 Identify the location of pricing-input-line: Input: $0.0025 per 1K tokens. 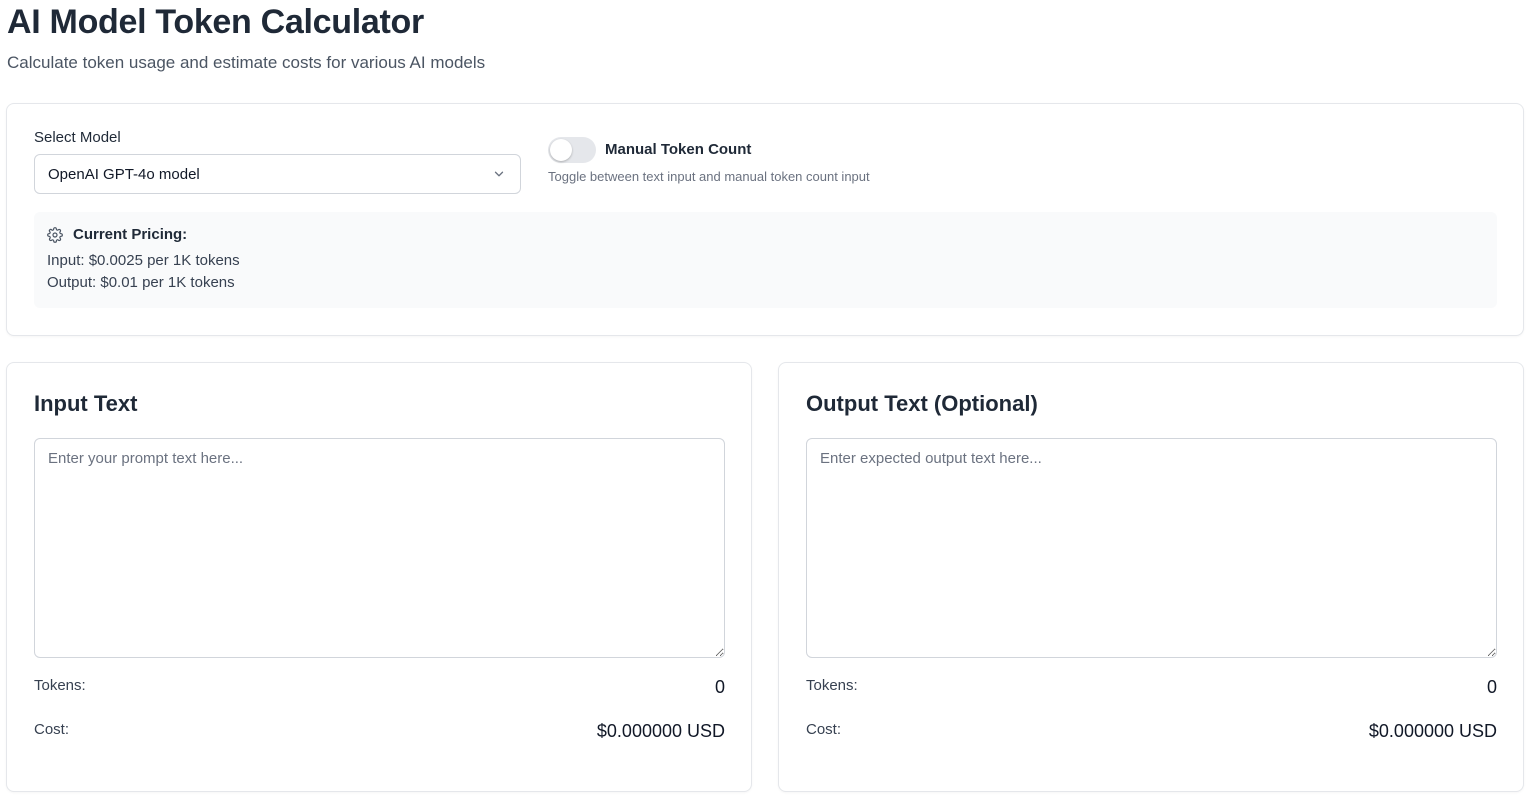
(143, 260).